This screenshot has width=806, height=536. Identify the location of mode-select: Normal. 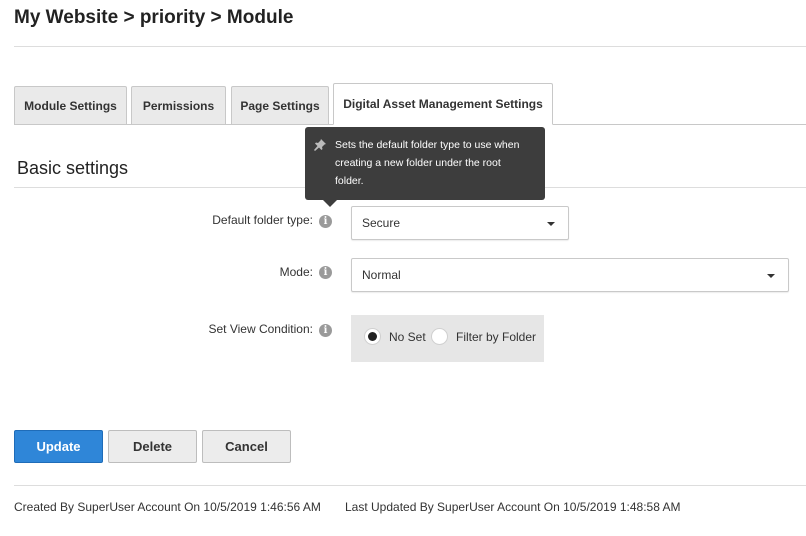
(570, 275).